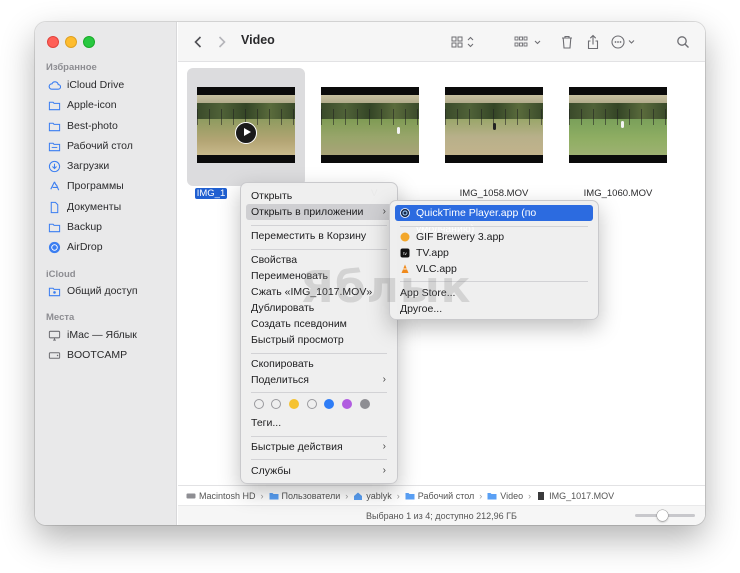  Describe the element at coordinates (75, 227) in the screenshot. I see `sidebar-item-backup: Backup` at that location.